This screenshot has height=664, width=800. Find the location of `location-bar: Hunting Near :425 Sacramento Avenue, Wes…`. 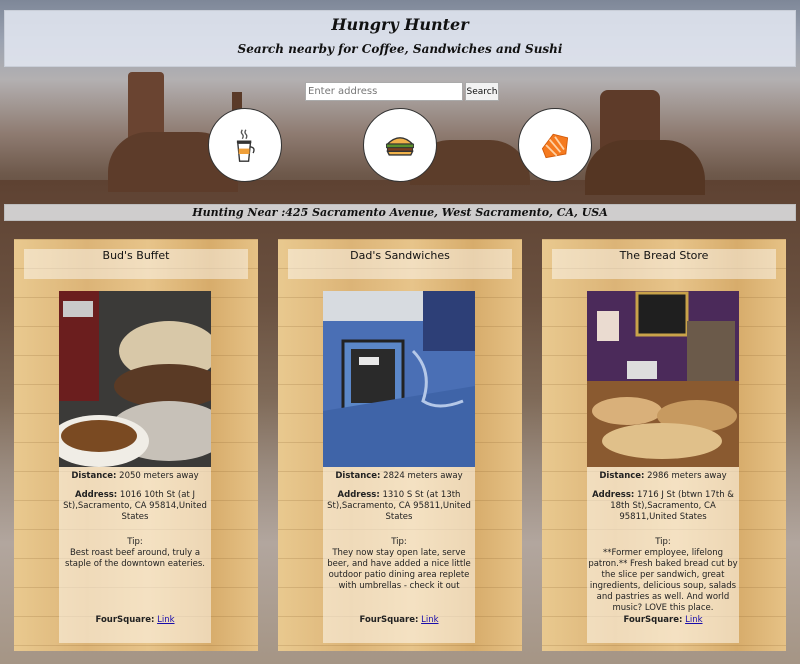

location-bar: Hunting Near :425 Sacramento Avenue, Wes… is located at coordinates (400, 212).